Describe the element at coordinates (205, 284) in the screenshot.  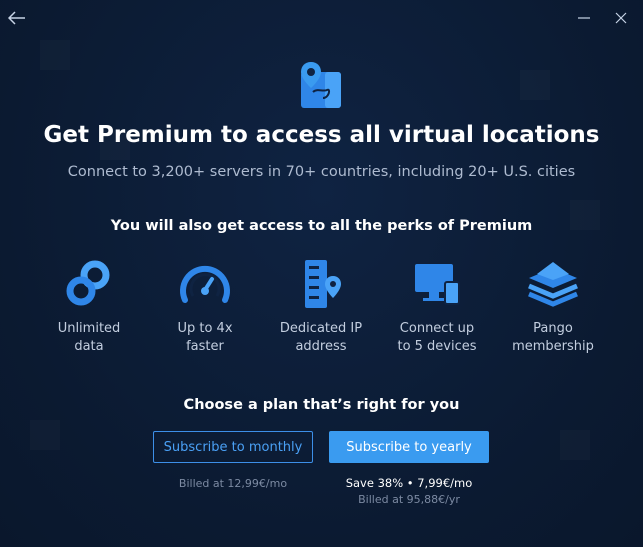
I see `speedometer-icon` at that location.